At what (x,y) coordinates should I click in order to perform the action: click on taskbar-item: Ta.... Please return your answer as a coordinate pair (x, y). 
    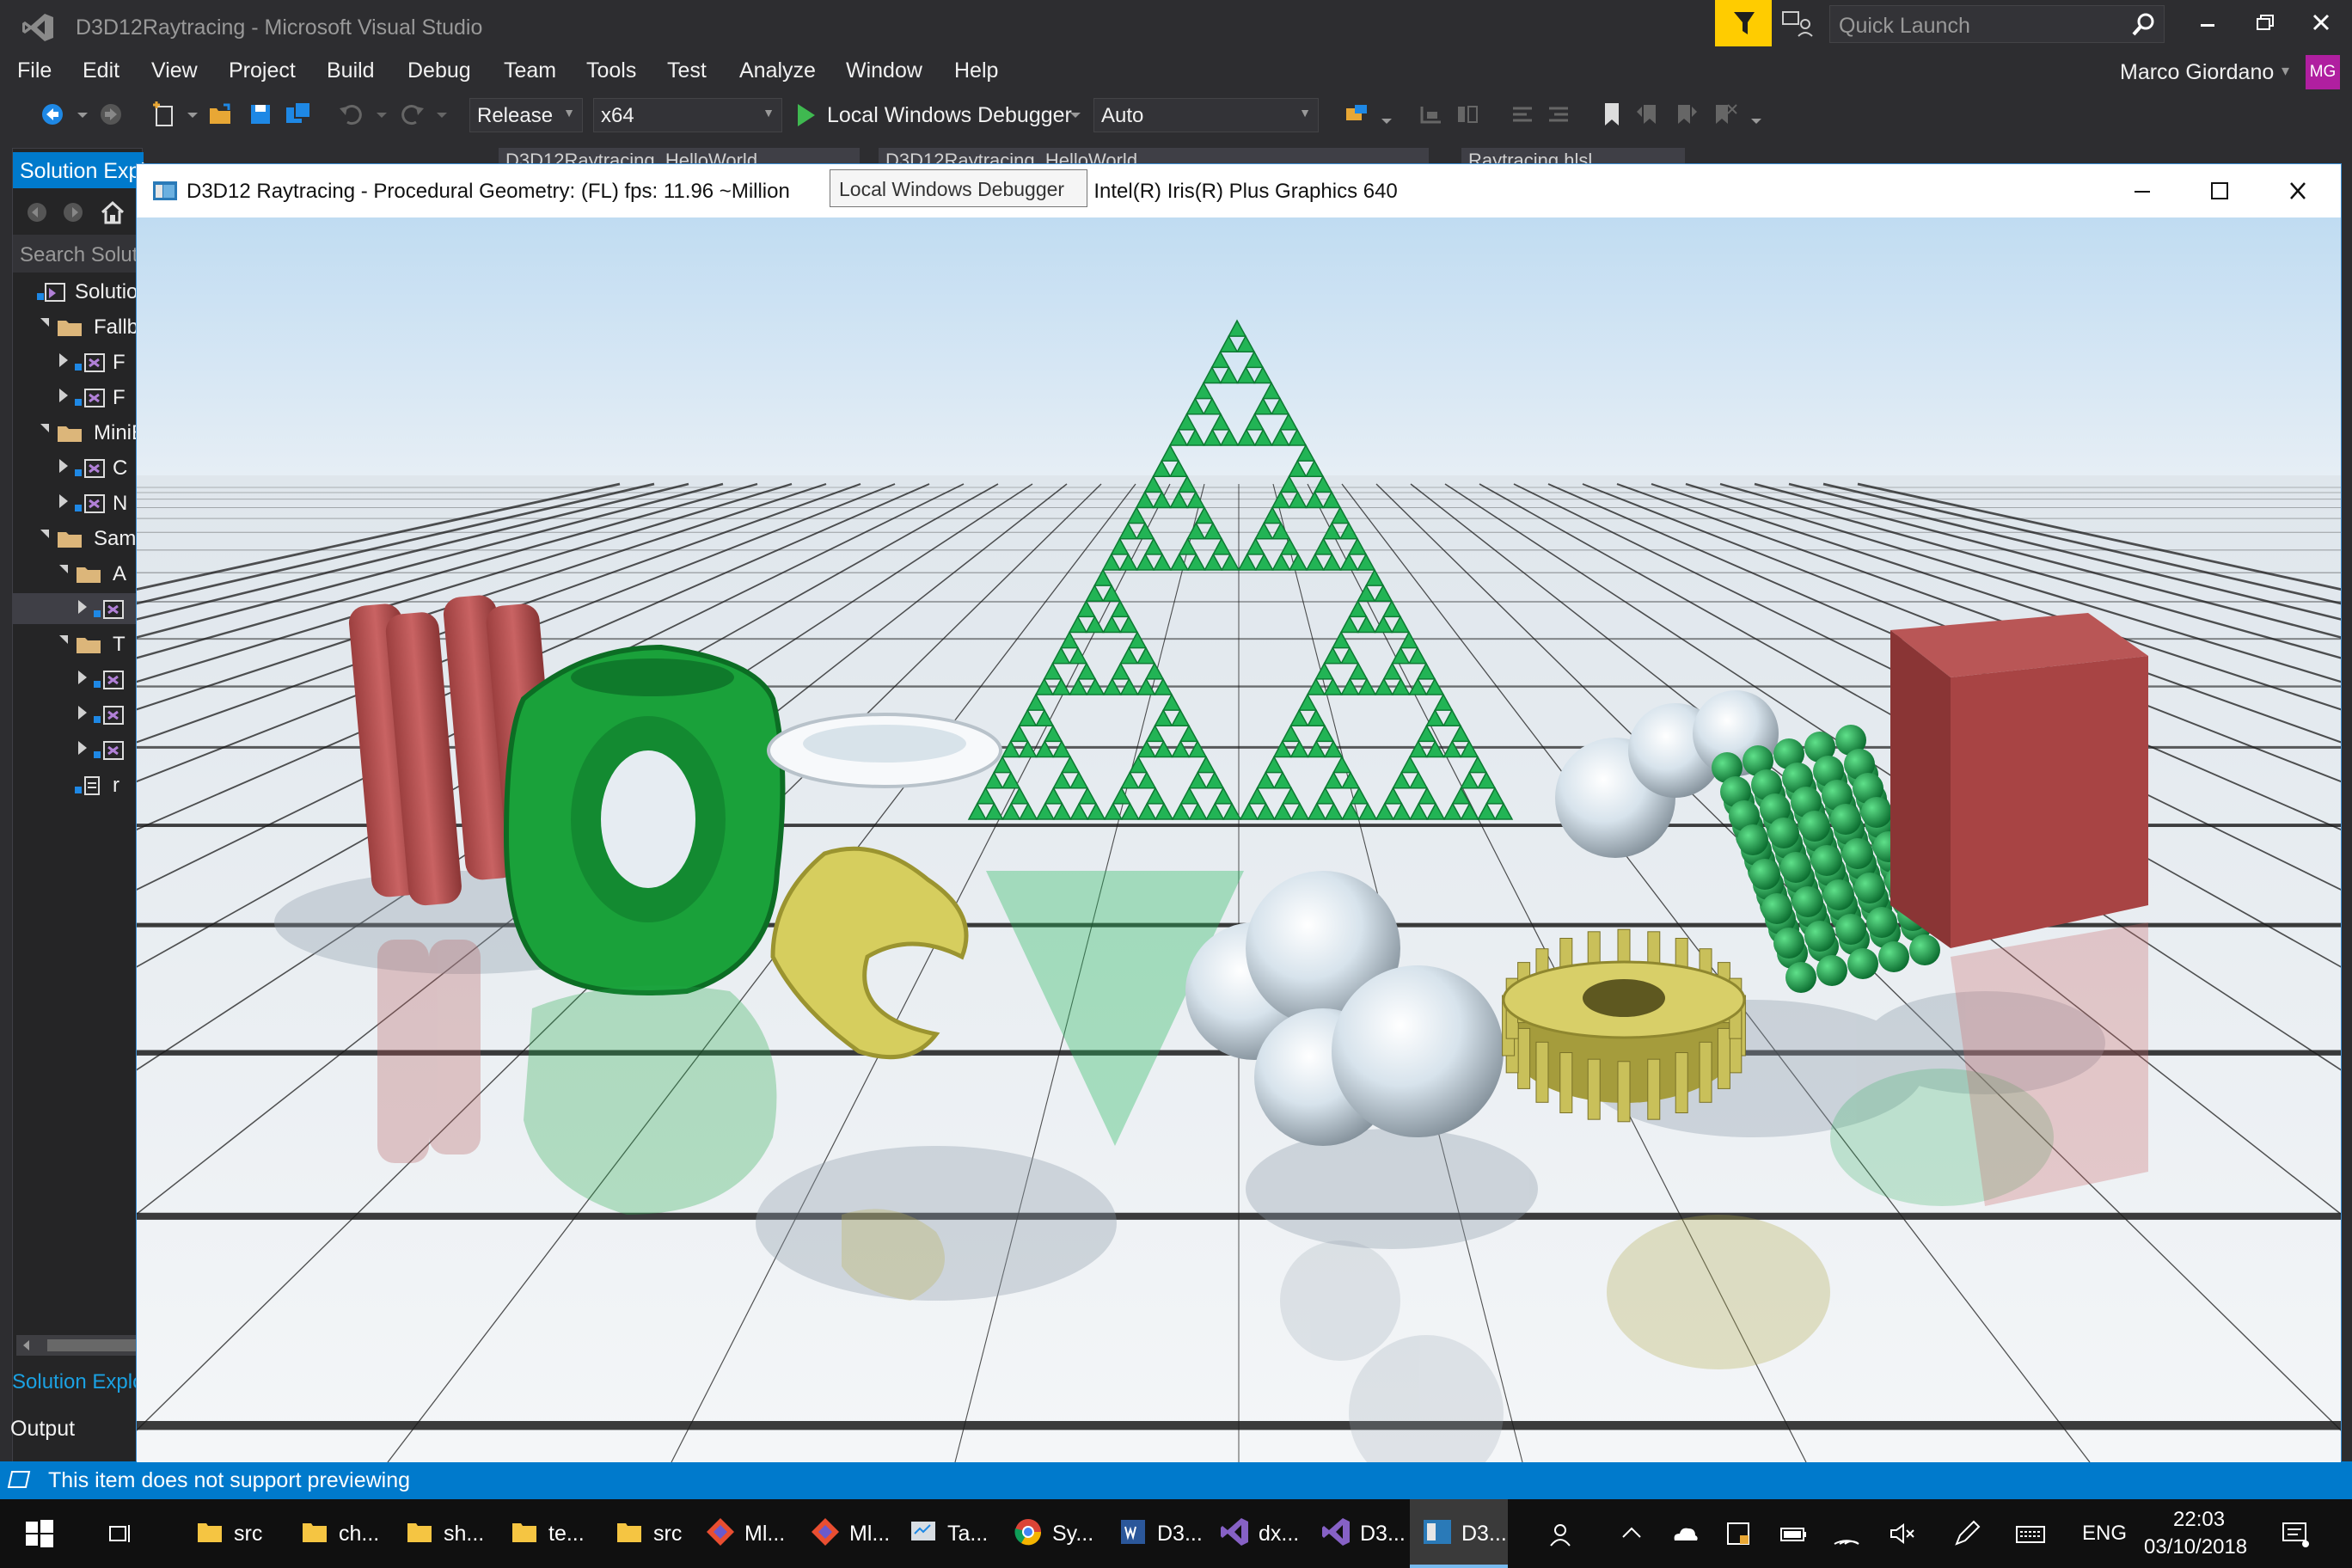
    Looking at the image, I should click on (945, 1533).